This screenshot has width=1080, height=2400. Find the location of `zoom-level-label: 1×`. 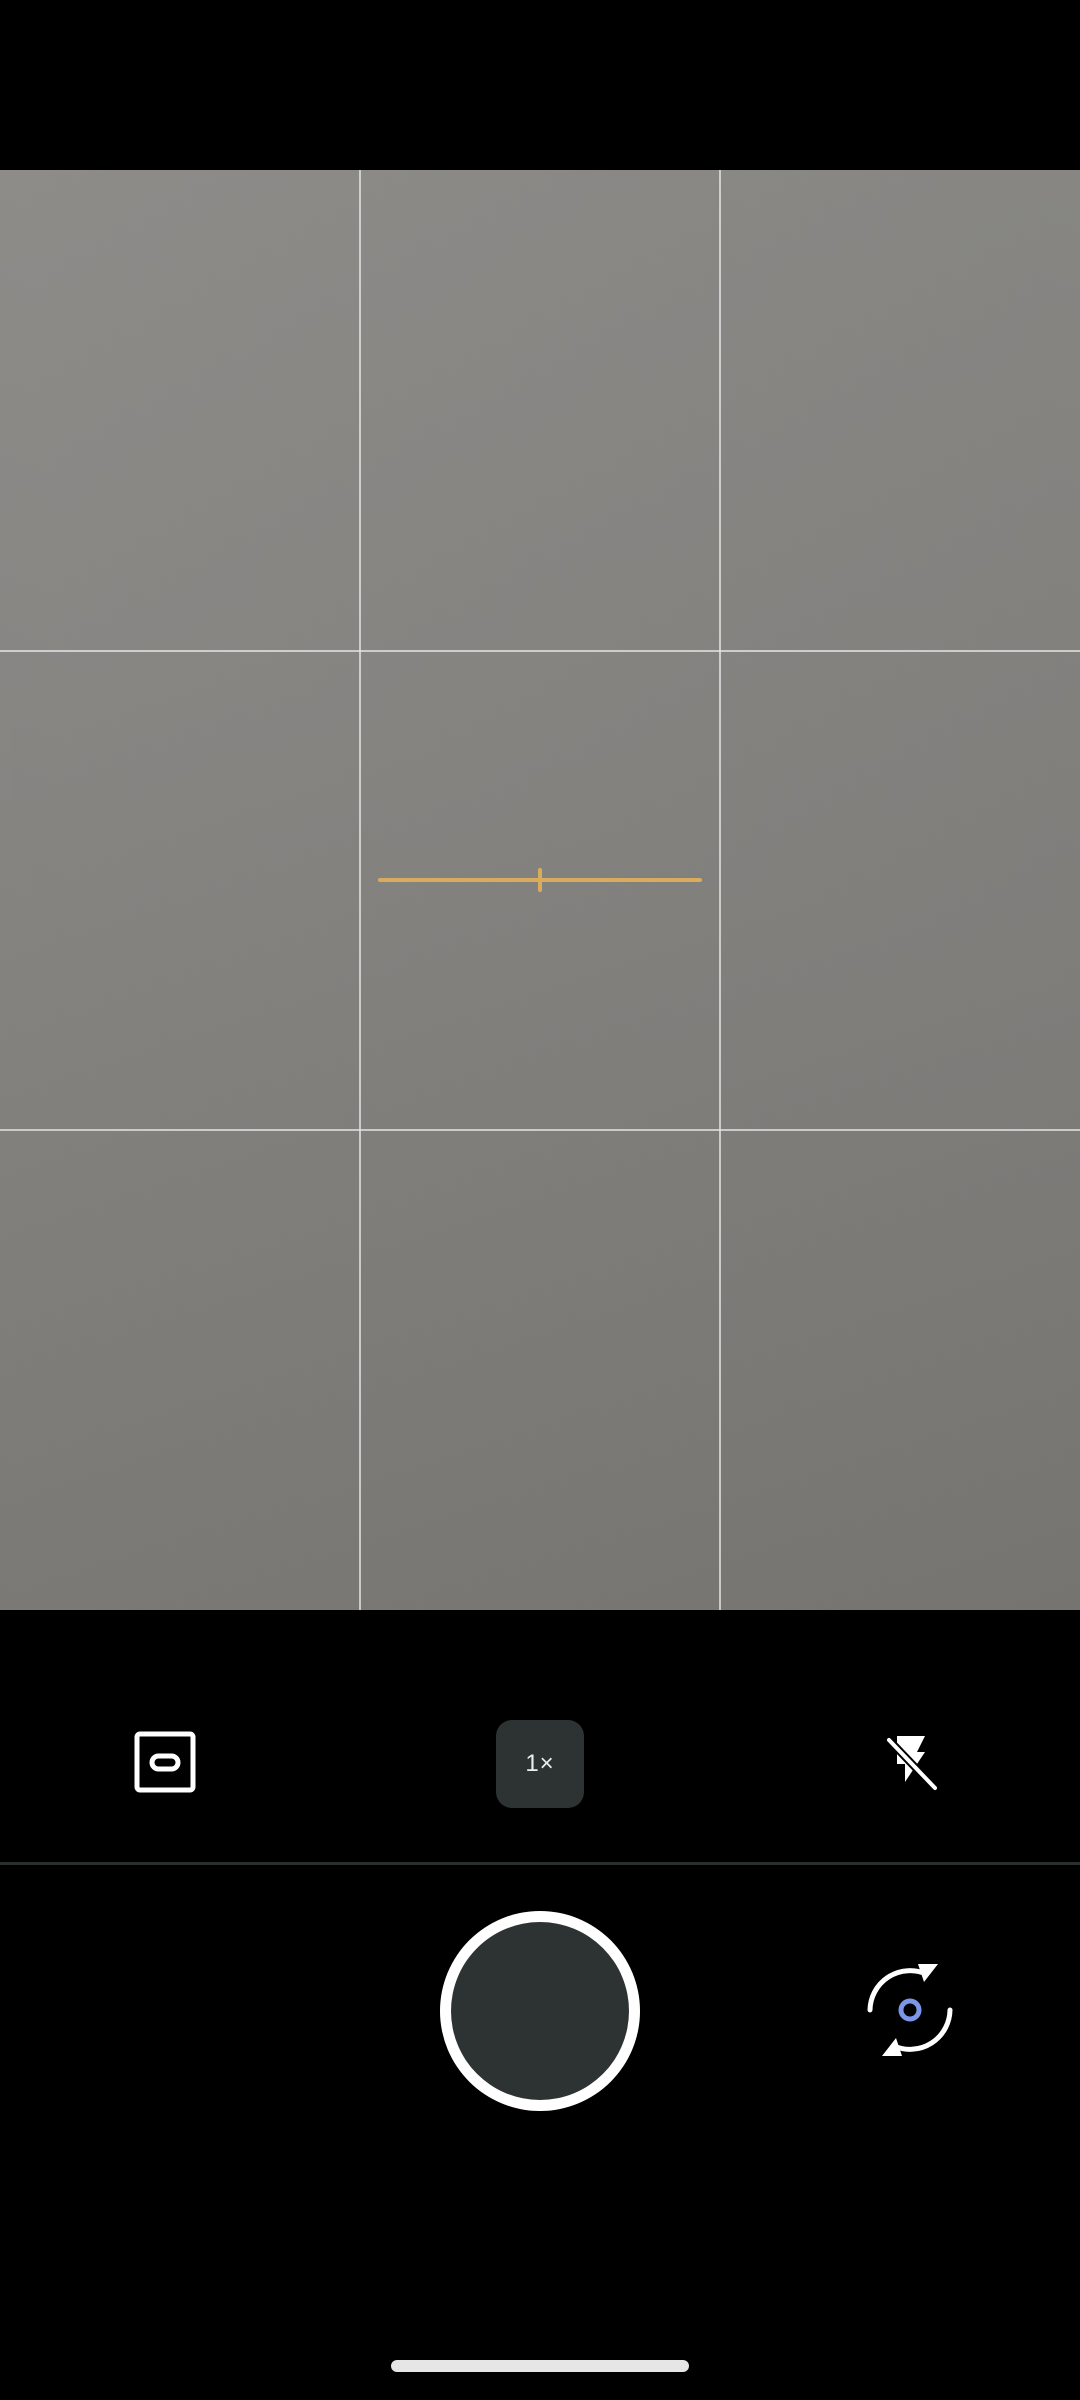

zoom-level-label: 1× is located at coordinates (540, 1763).